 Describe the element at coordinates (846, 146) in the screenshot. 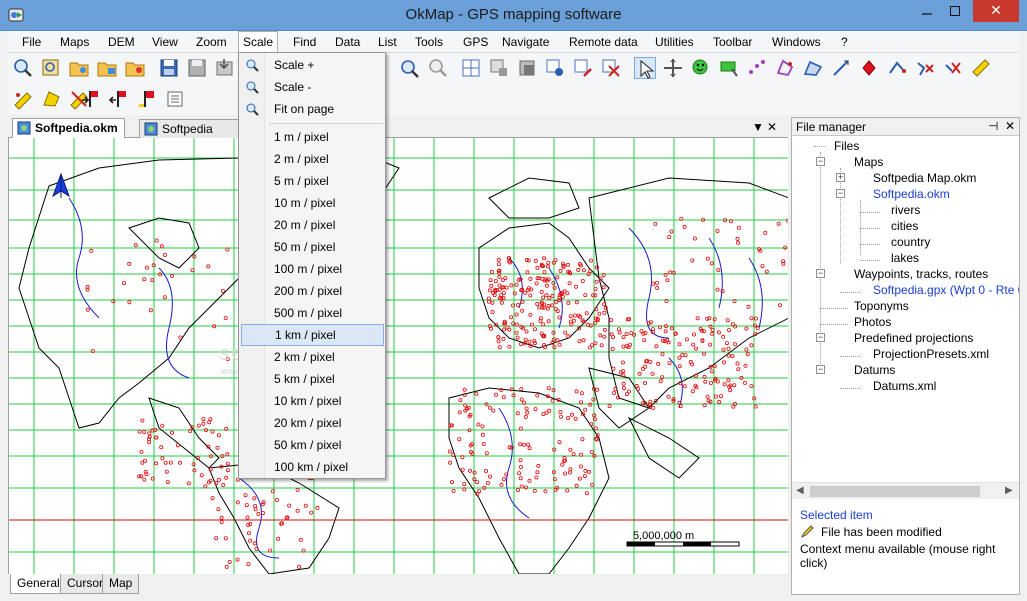

I see `tree-files: Files` at that location.